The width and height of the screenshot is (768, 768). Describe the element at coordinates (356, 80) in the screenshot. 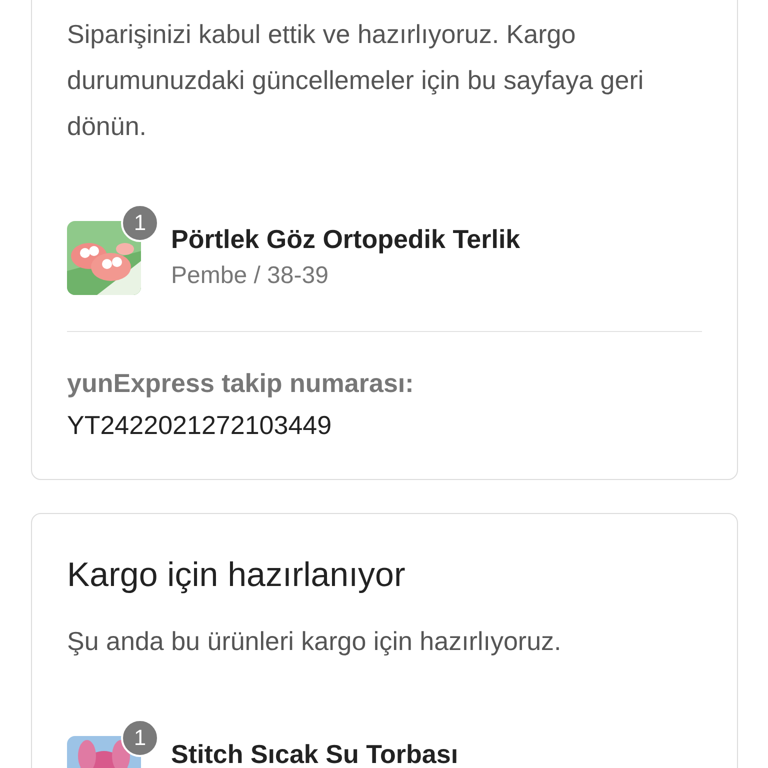

I see `status-message: Siparişinizi kabul ettik ve hazırlıyoruz. Kargo durumunuzdaki güncellemeler için bu sayfaya geri dönün.` at that location.